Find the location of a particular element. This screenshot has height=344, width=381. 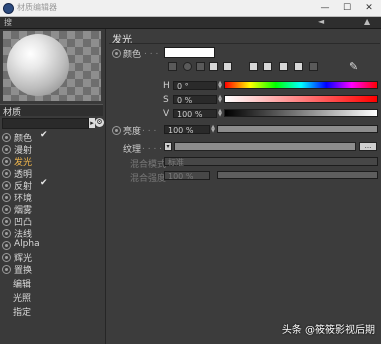

hue-label: H is located at coordinates (166, 86).